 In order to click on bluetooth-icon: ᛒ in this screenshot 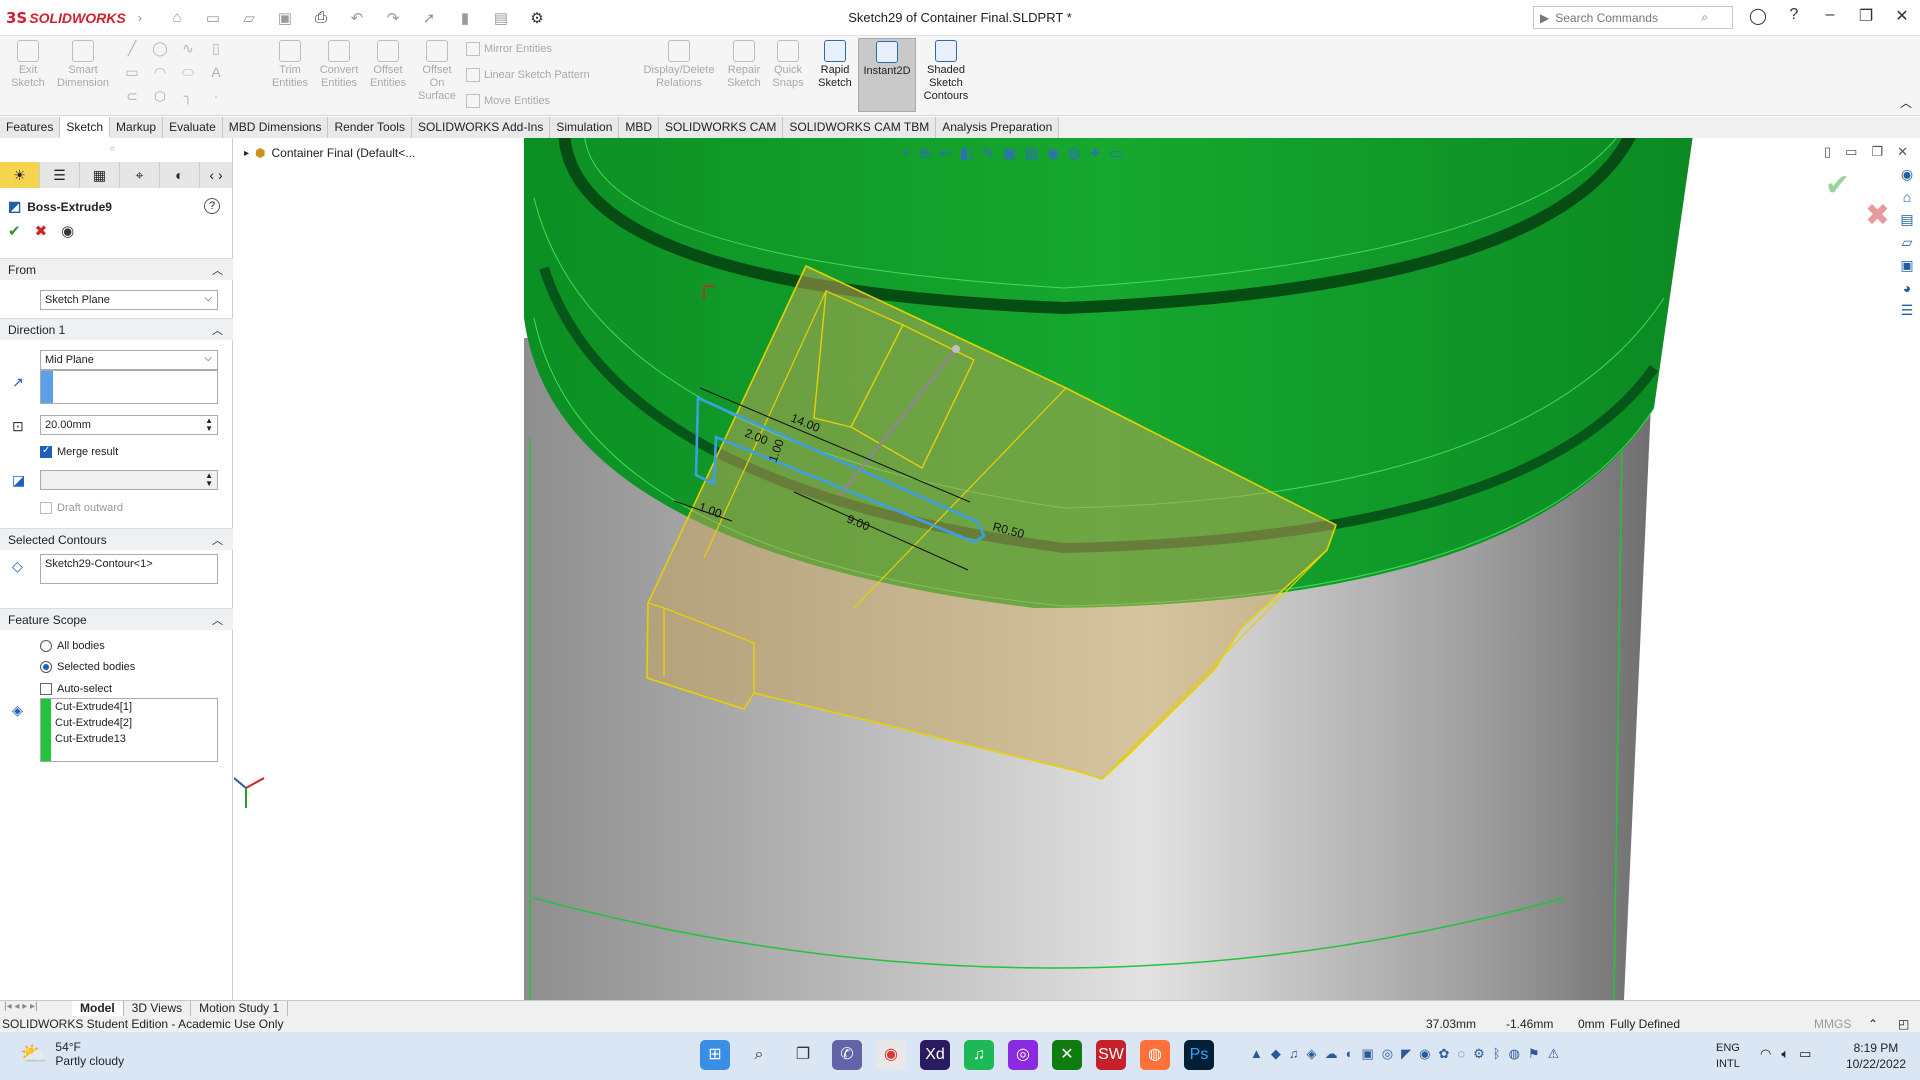, I will do `click(1497, 1054)`.